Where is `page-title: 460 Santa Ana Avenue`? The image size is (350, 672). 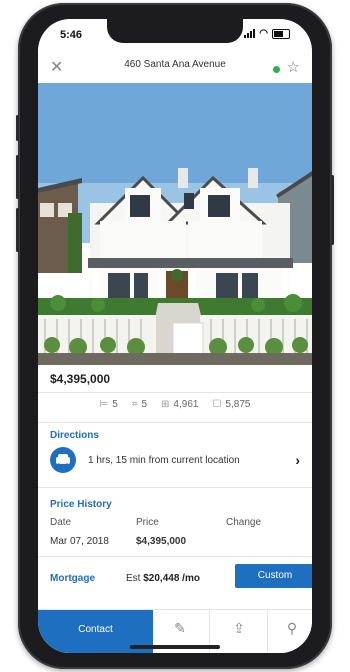
page-title: 460 Santa Ana Avenue is located at coordinates (175, 64).